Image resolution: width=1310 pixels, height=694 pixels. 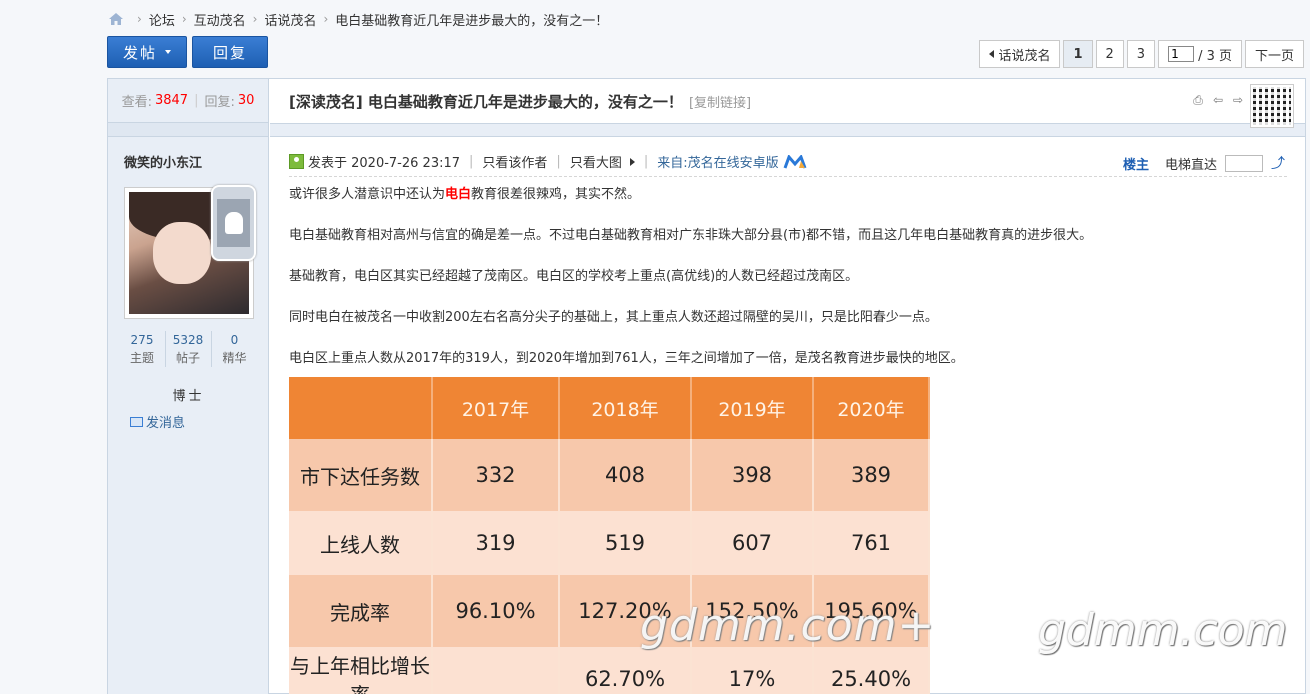 I want to click on table-cell: 519, so click(x=625, y=543).